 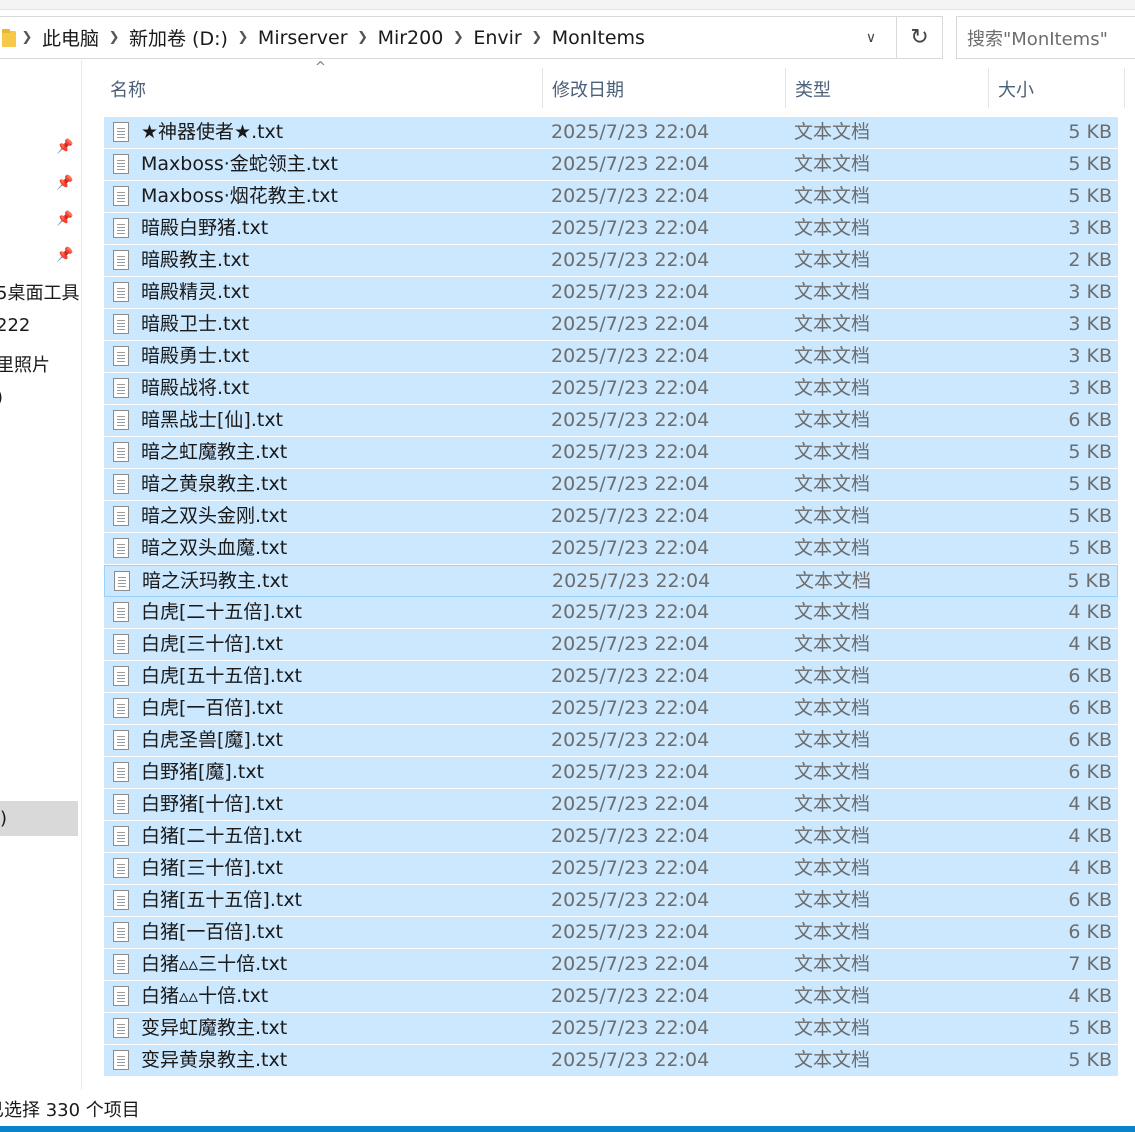 I want to click on file-row: 白野猪[十倍].txt 2025/7/23 22:04 文本文档 4 KB, so click(x=611, y=805).